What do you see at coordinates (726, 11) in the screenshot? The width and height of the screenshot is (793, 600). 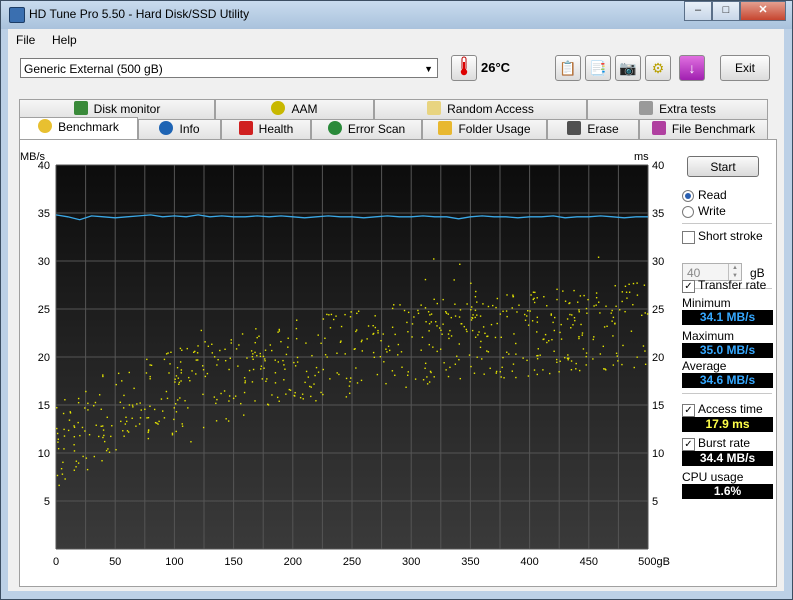 I see `maximize-button: □` at bounding box center [726, 11].